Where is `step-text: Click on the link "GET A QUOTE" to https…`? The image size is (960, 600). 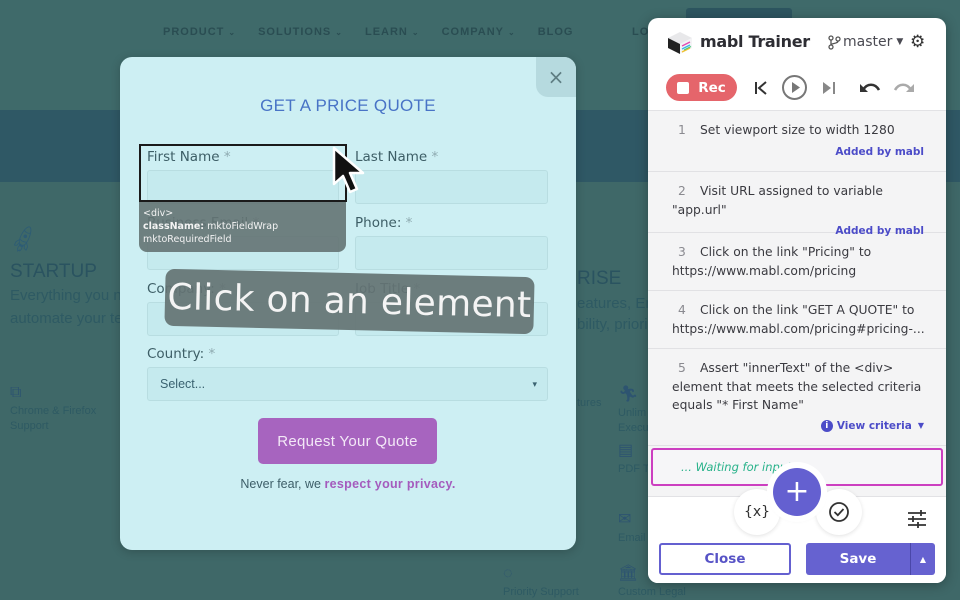 step-text: Click on the link "GET A QUOTE" to https… is located at coordinates (798, 319).